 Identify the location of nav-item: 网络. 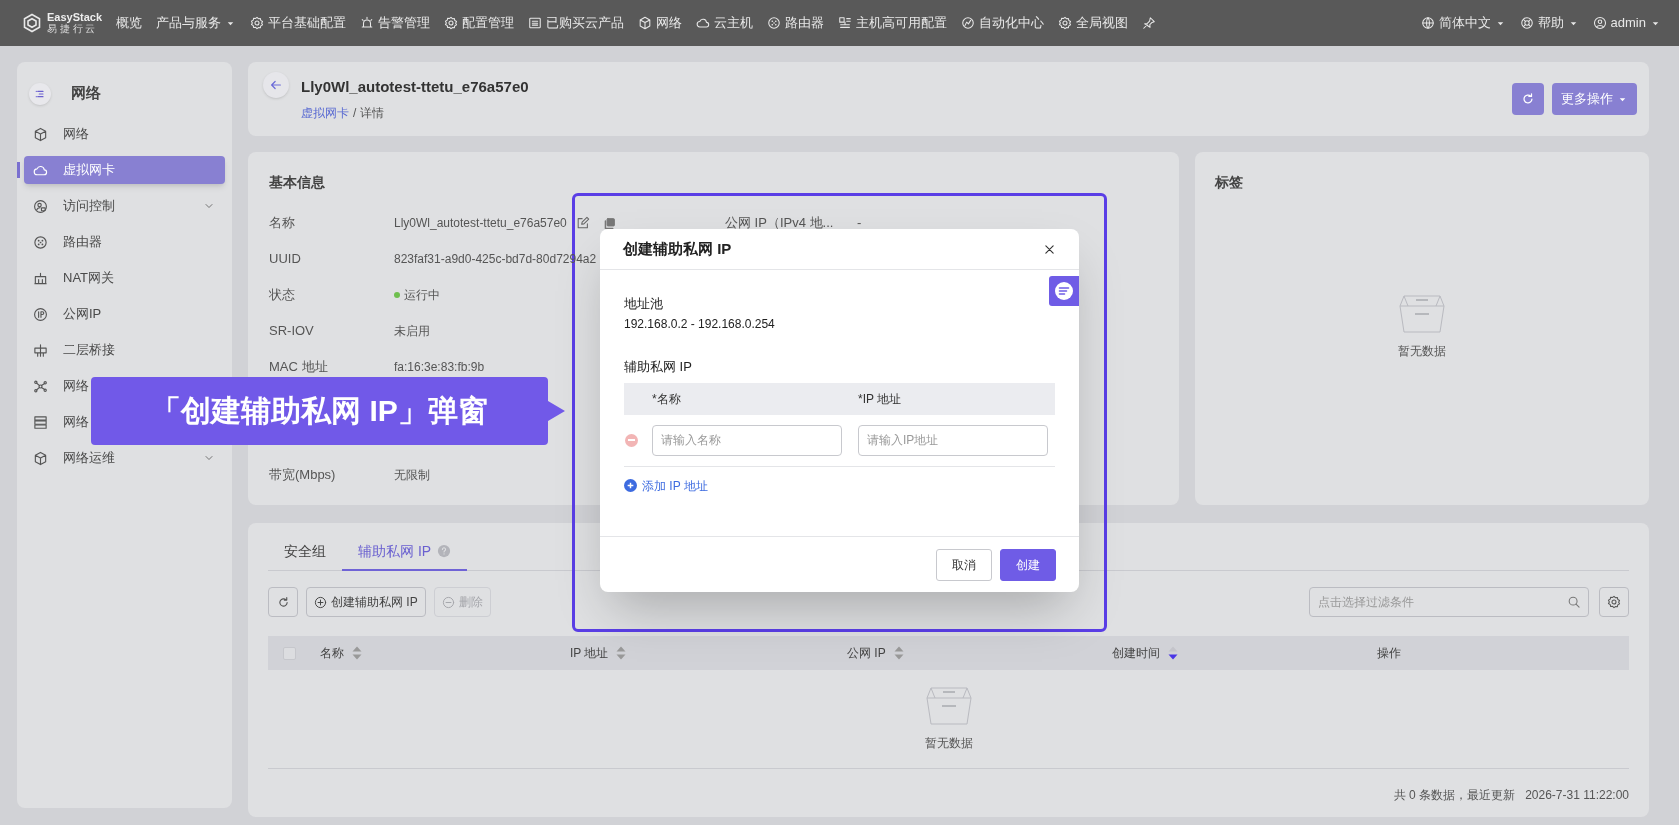
(660, 23).